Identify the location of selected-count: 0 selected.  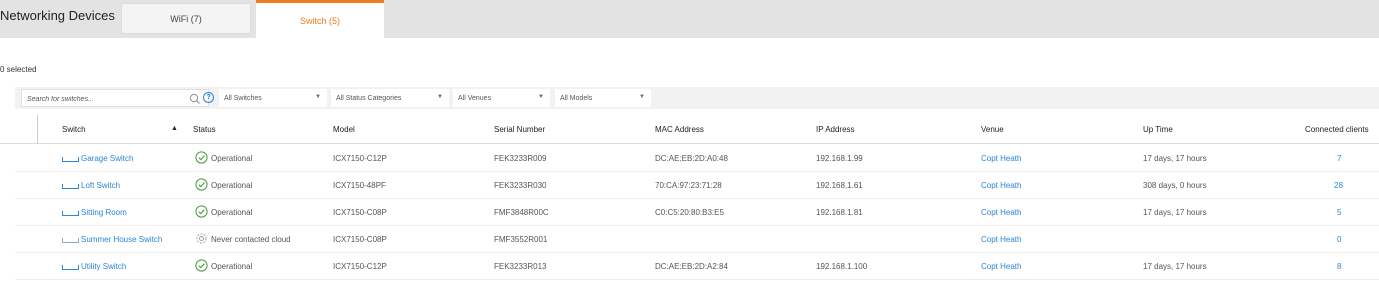
(18, 69).